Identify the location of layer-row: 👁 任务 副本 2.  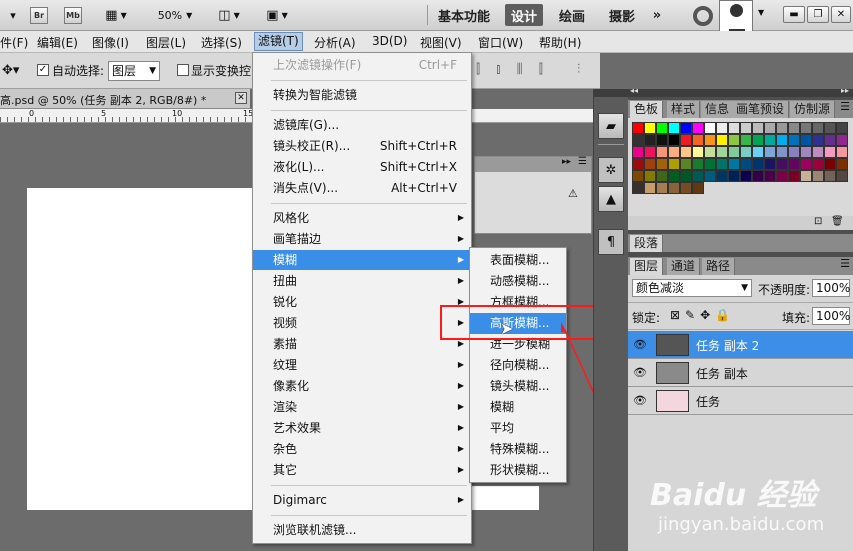
(740, 345).